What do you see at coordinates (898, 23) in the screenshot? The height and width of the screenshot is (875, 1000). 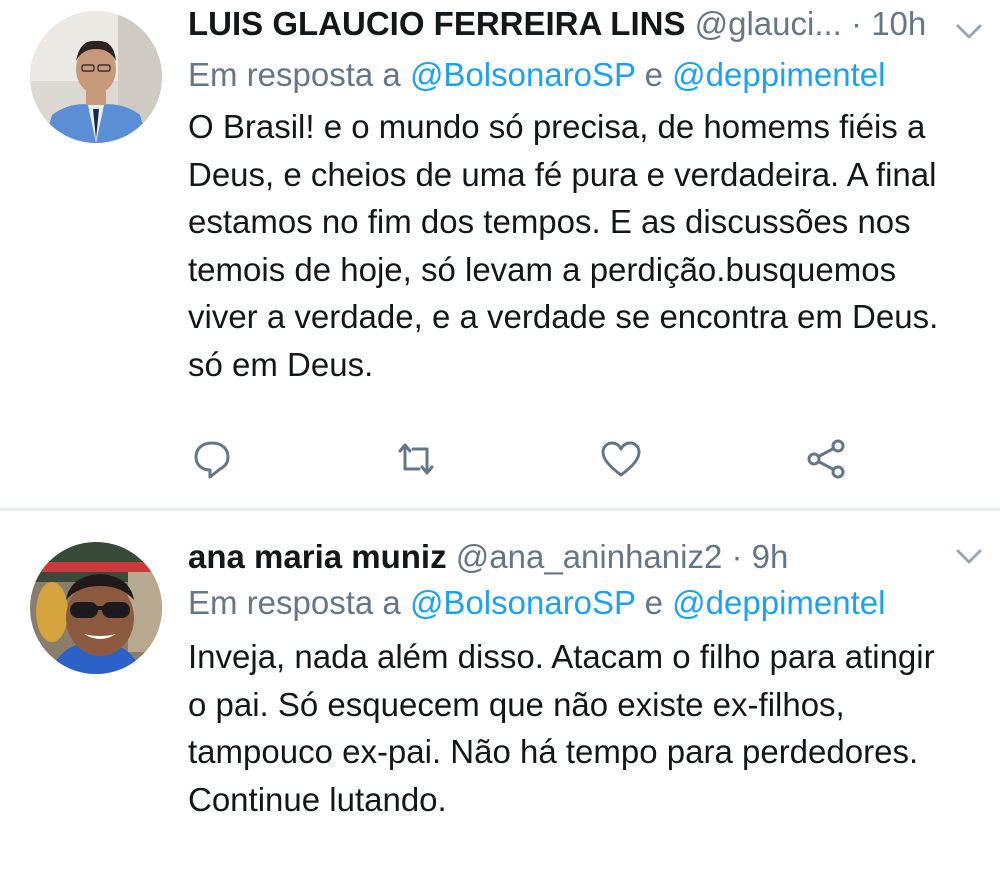 I see `timestamp: 10h` at bounding box center [898, 23].